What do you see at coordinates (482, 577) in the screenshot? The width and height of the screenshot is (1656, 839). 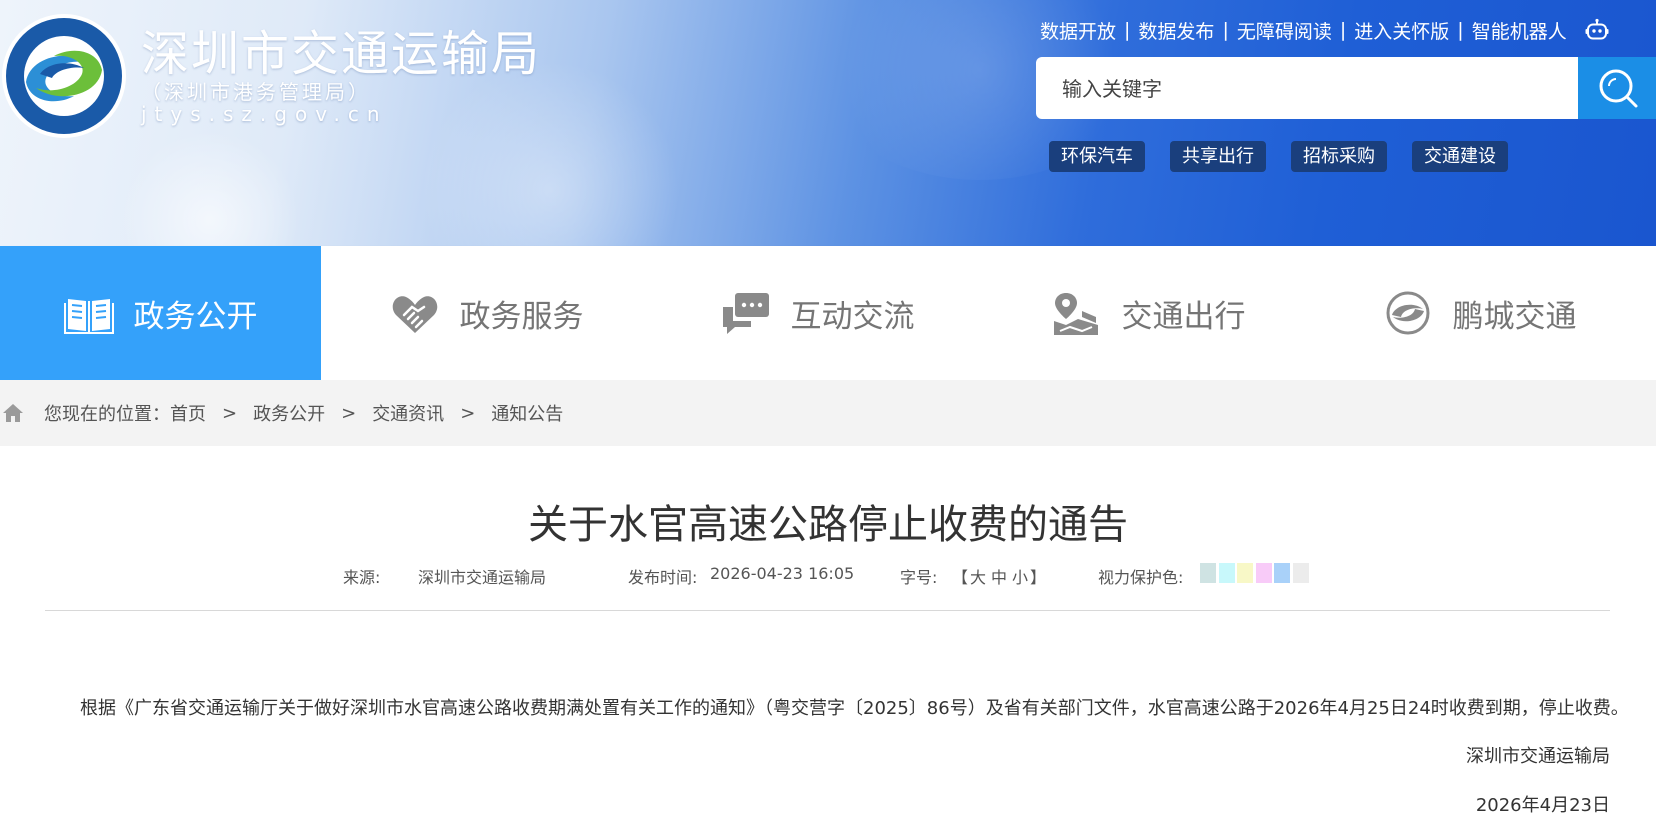 I see `source-value: 深圳市交通运输局` at bounding box center [482, 577].